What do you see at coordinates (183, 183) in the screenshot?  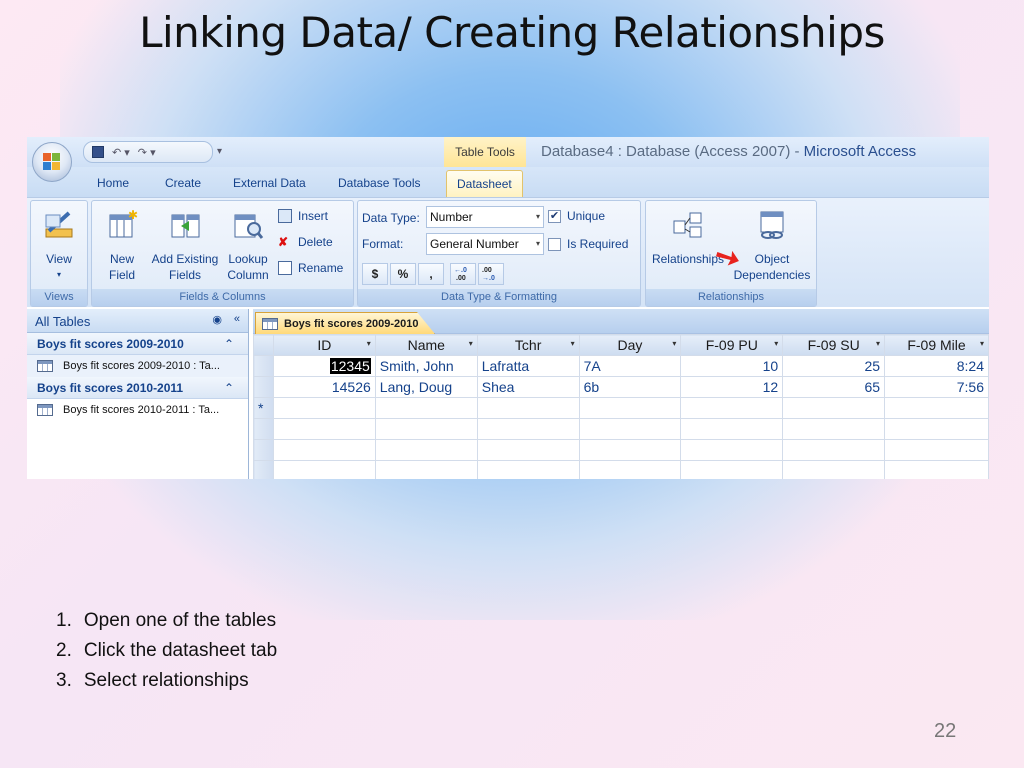 I see `tab-create: Create` at bounding box center [183, 183].